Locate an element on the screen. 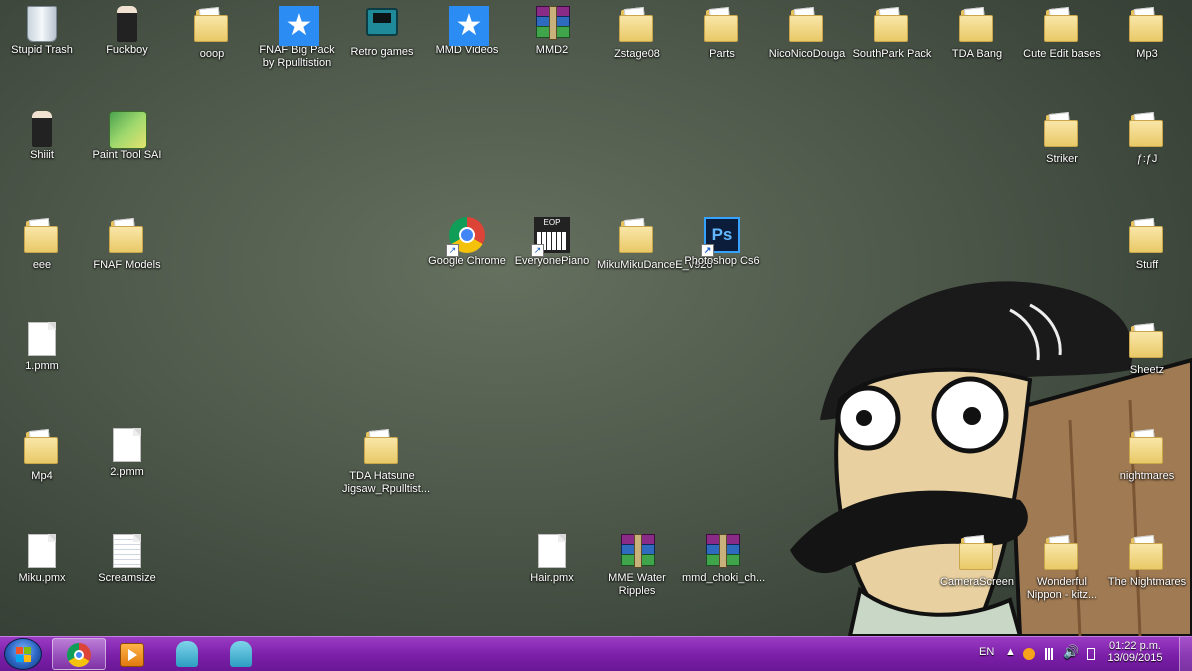 This screenshot has width=1192, height=671. windows-start-icon is located at coordinates (24, 655).